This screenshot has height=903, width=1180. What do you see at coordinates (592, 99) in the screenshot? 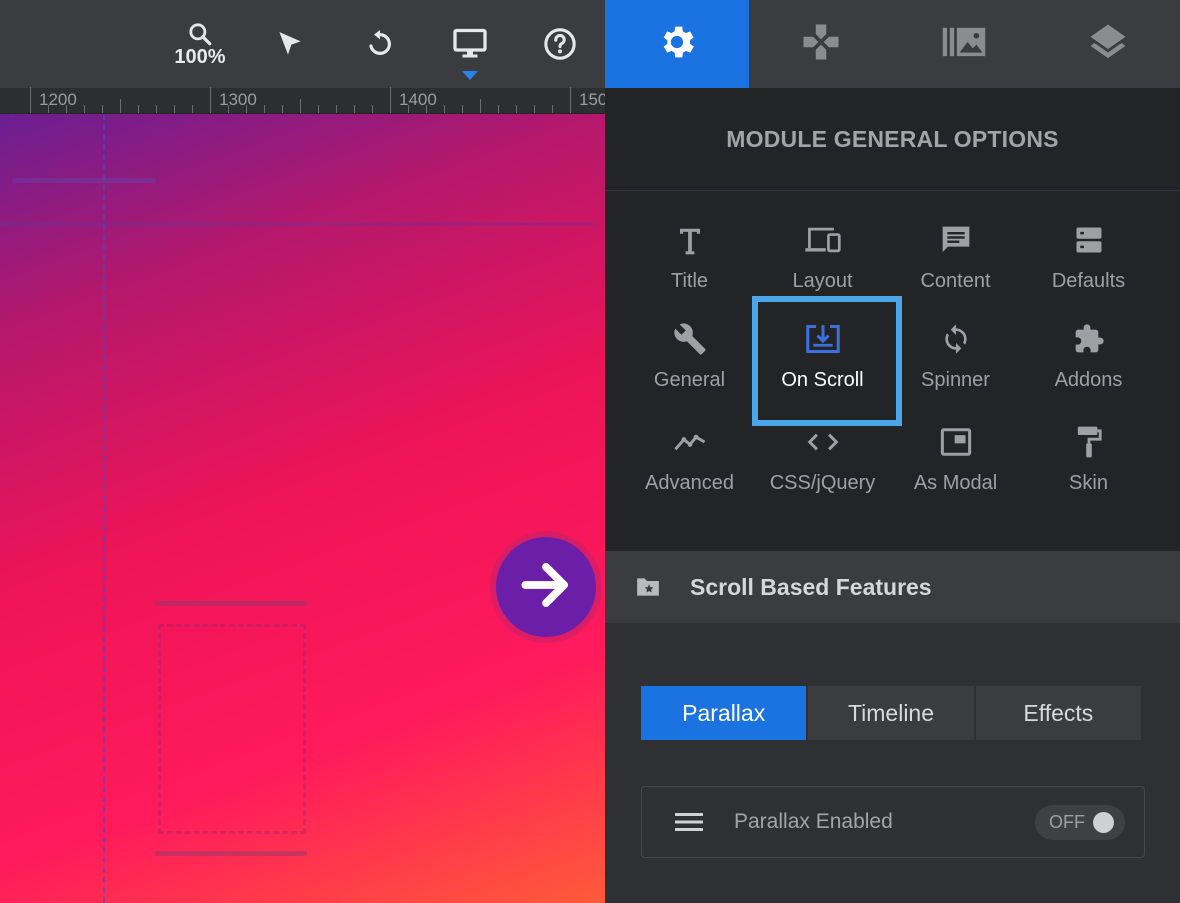
I see `ruler-label: 150` at bounding box center [592, 99].